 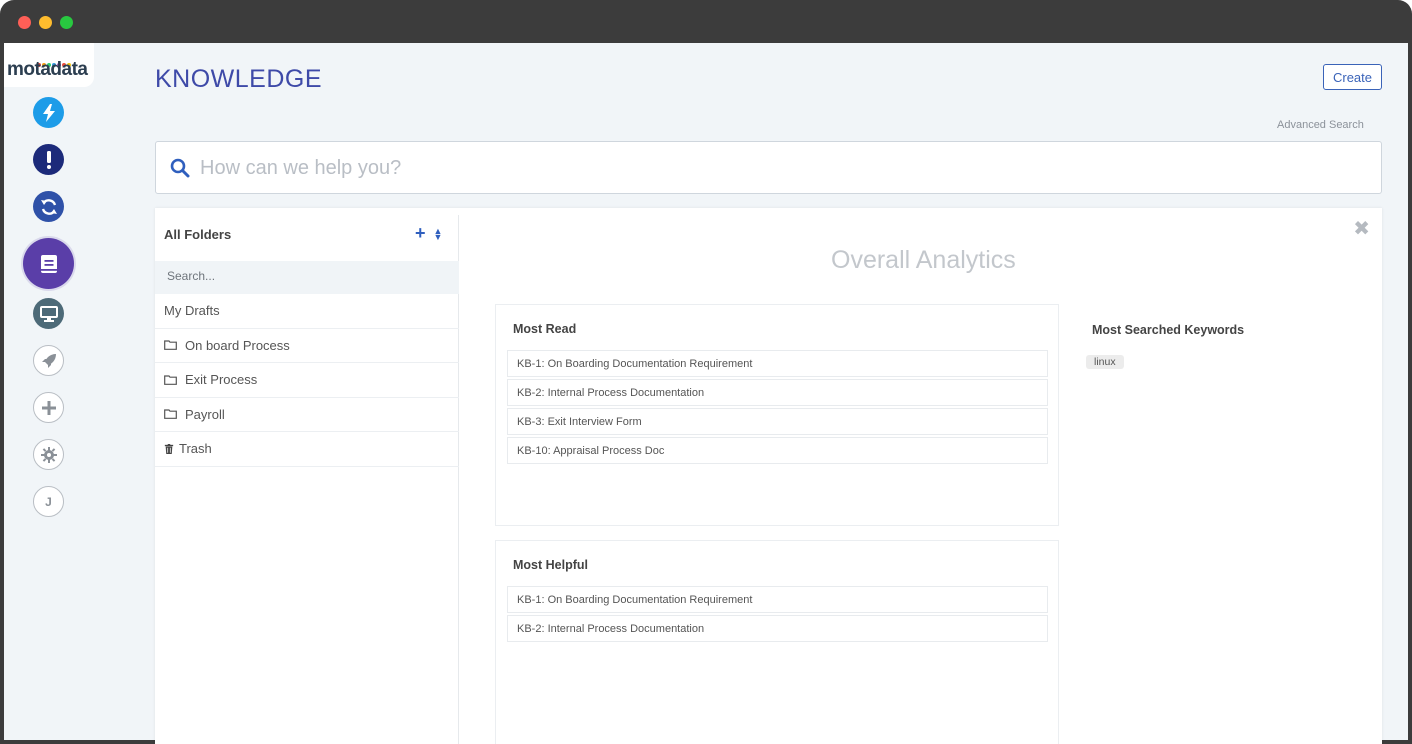 What do you see at coordinates (1168, 330) in the screenshot?
I see `keywords-title: Most Searched Keywords` at bounding box center [1168, 330].